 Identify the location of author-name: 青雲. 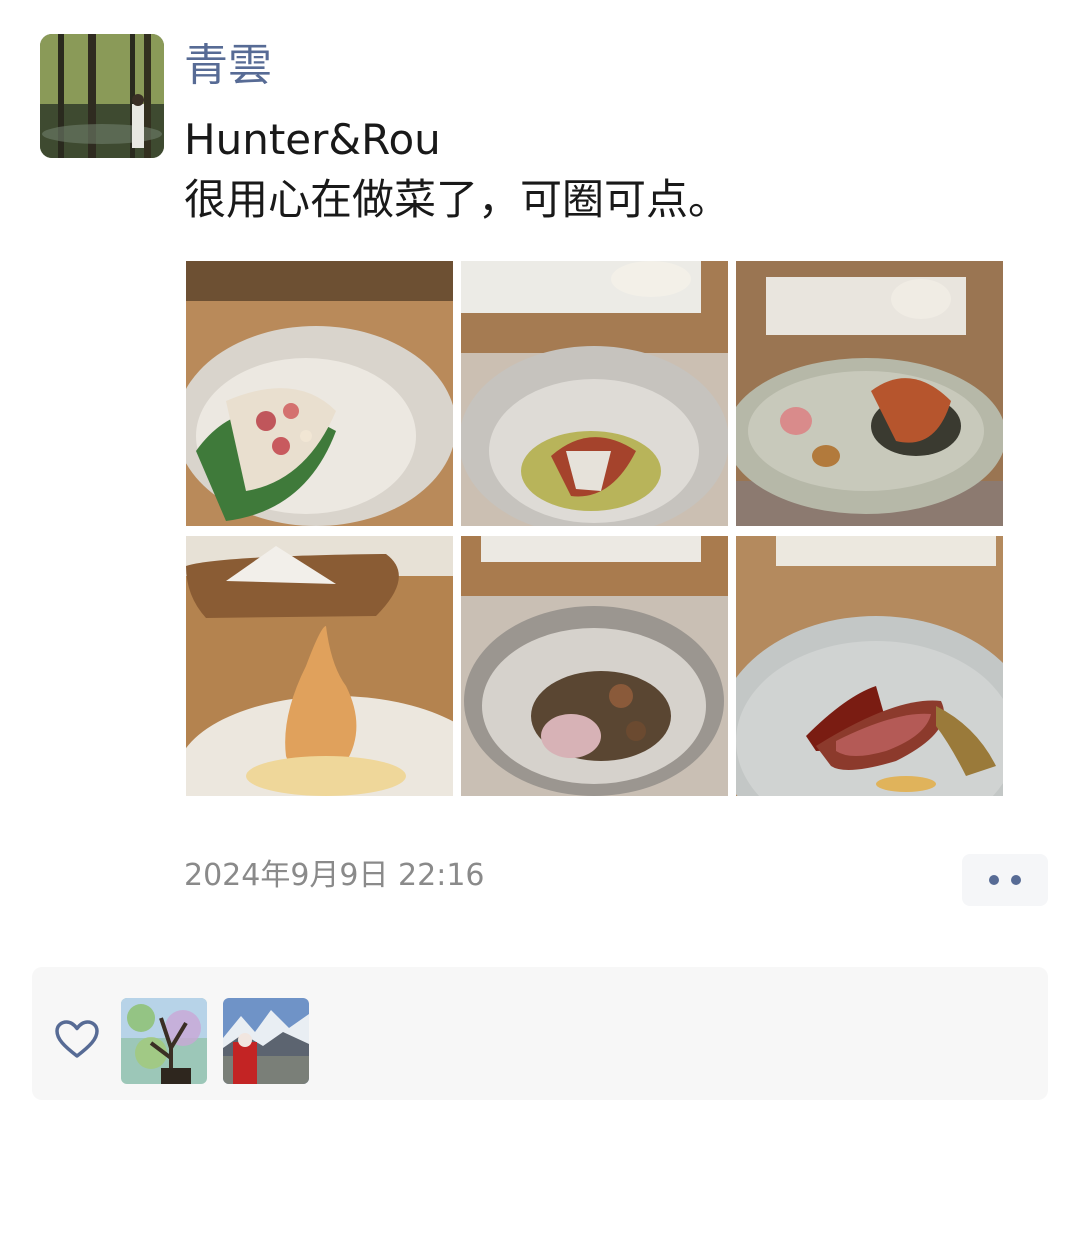
(228, 66).